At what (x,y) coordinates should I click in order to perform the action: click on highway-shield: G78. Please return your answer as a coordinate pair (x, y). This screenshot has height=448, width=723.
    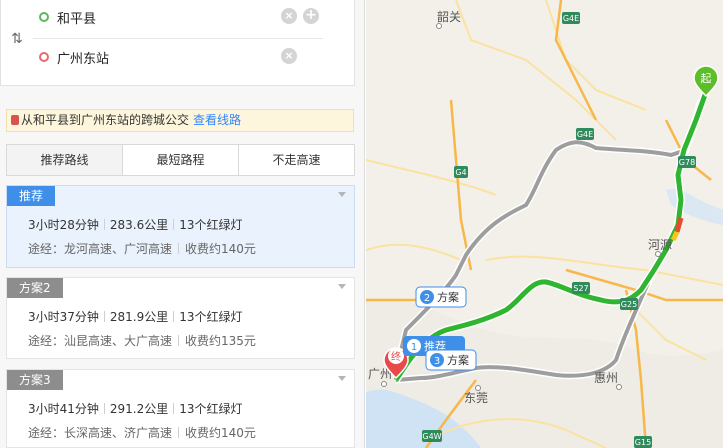
    Looking at the image, I should click on (687, 162).